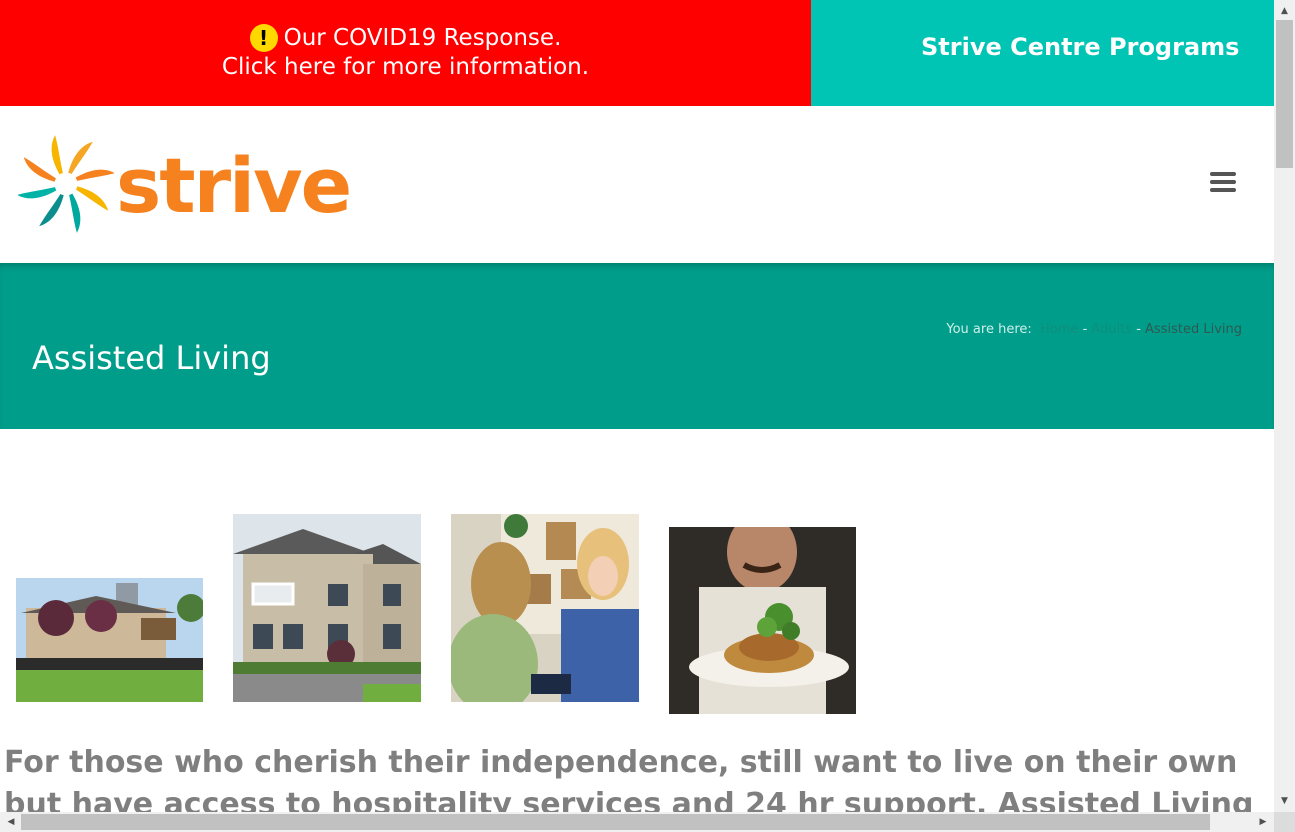  What do you see at coordinates (263, 38) in the screenshot?
I see `exclamation-circle-icon: !` at bounding box center [263, 38].